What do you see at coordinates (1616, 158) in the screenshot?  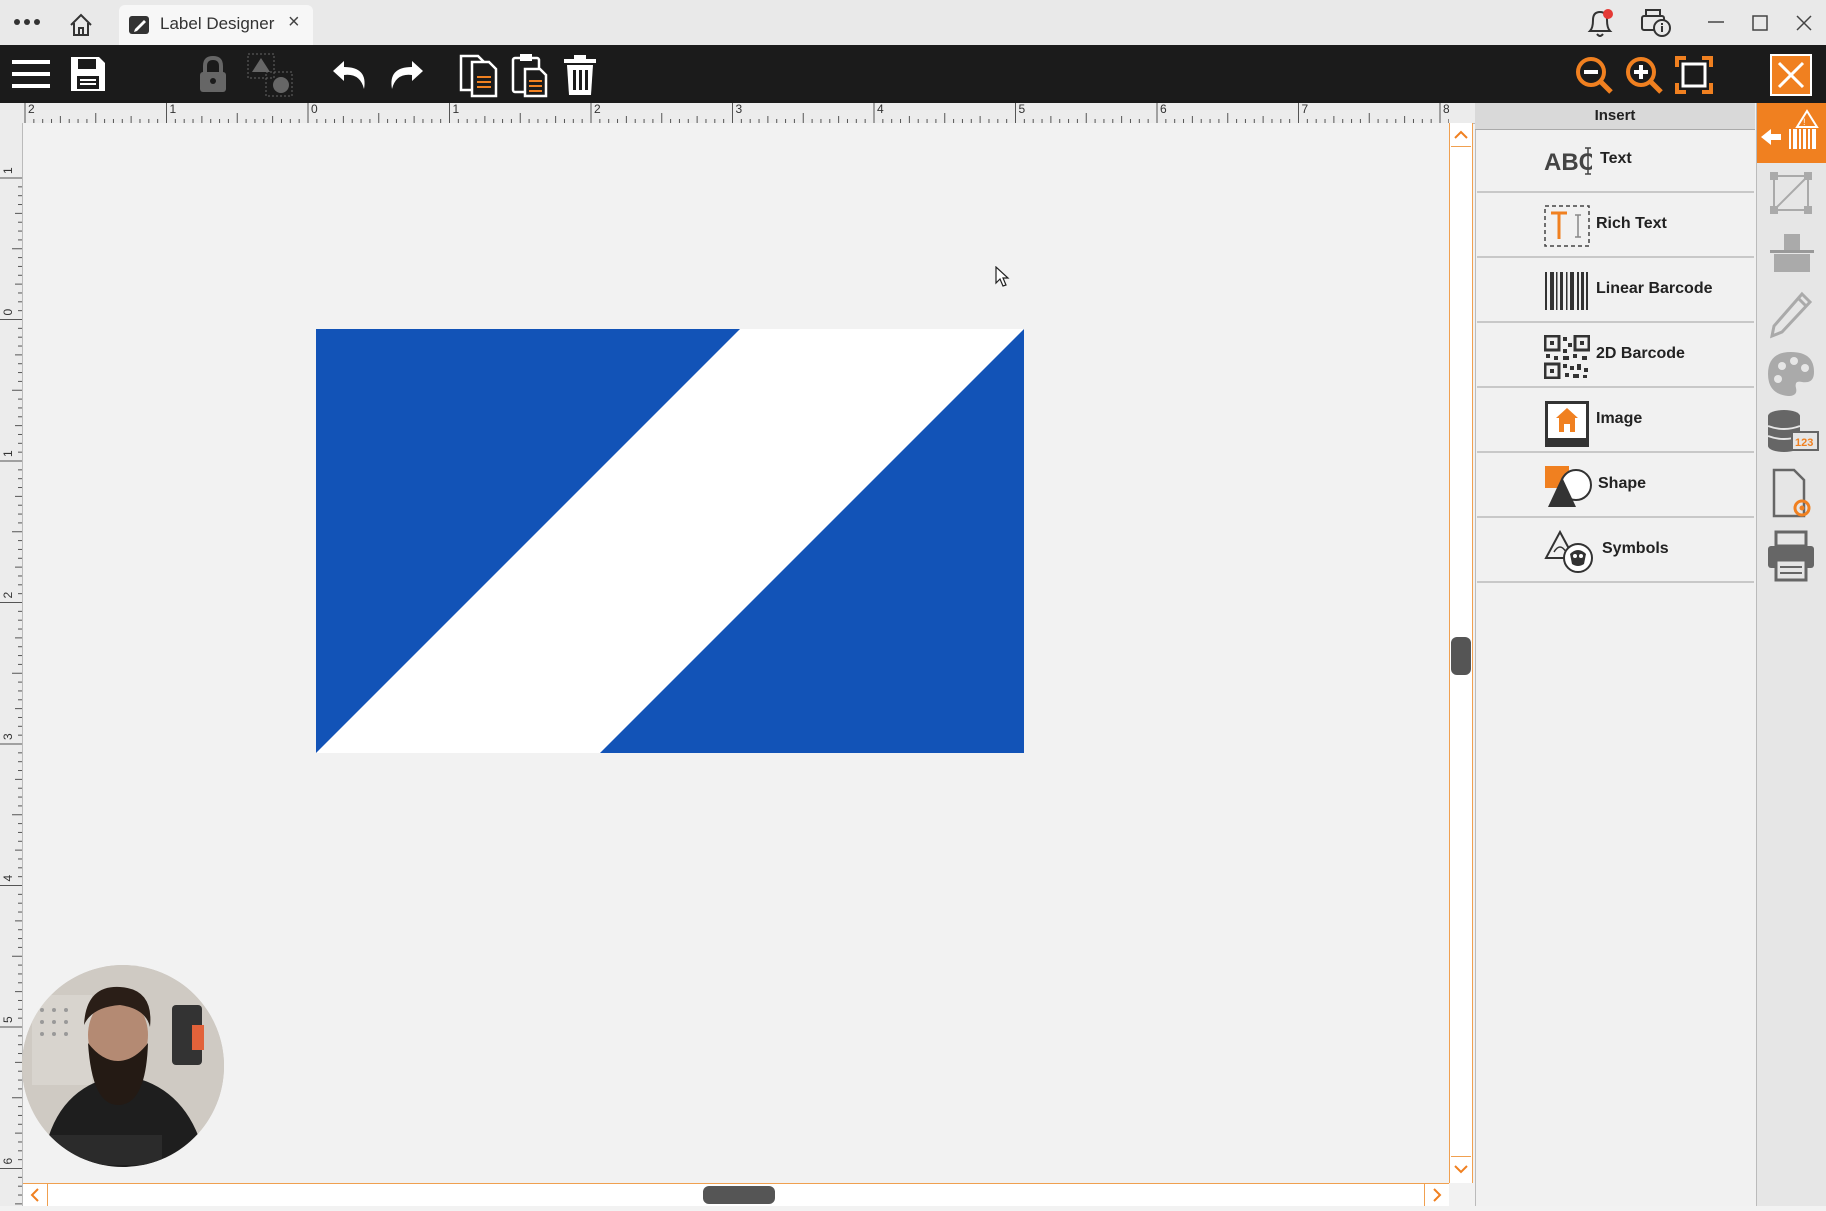 I see `insert-text-label: Text` at bounding box center [1616, 158].